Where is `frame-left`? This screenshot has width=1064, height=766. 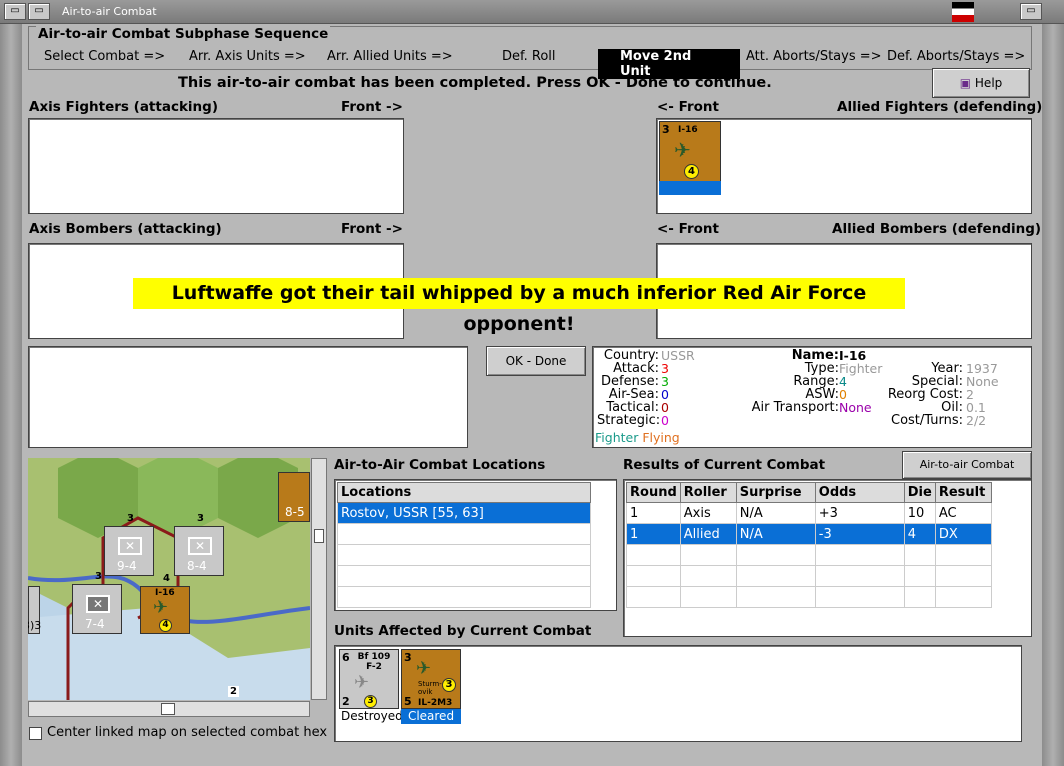 frame-left is located at coordinates (11, 395).